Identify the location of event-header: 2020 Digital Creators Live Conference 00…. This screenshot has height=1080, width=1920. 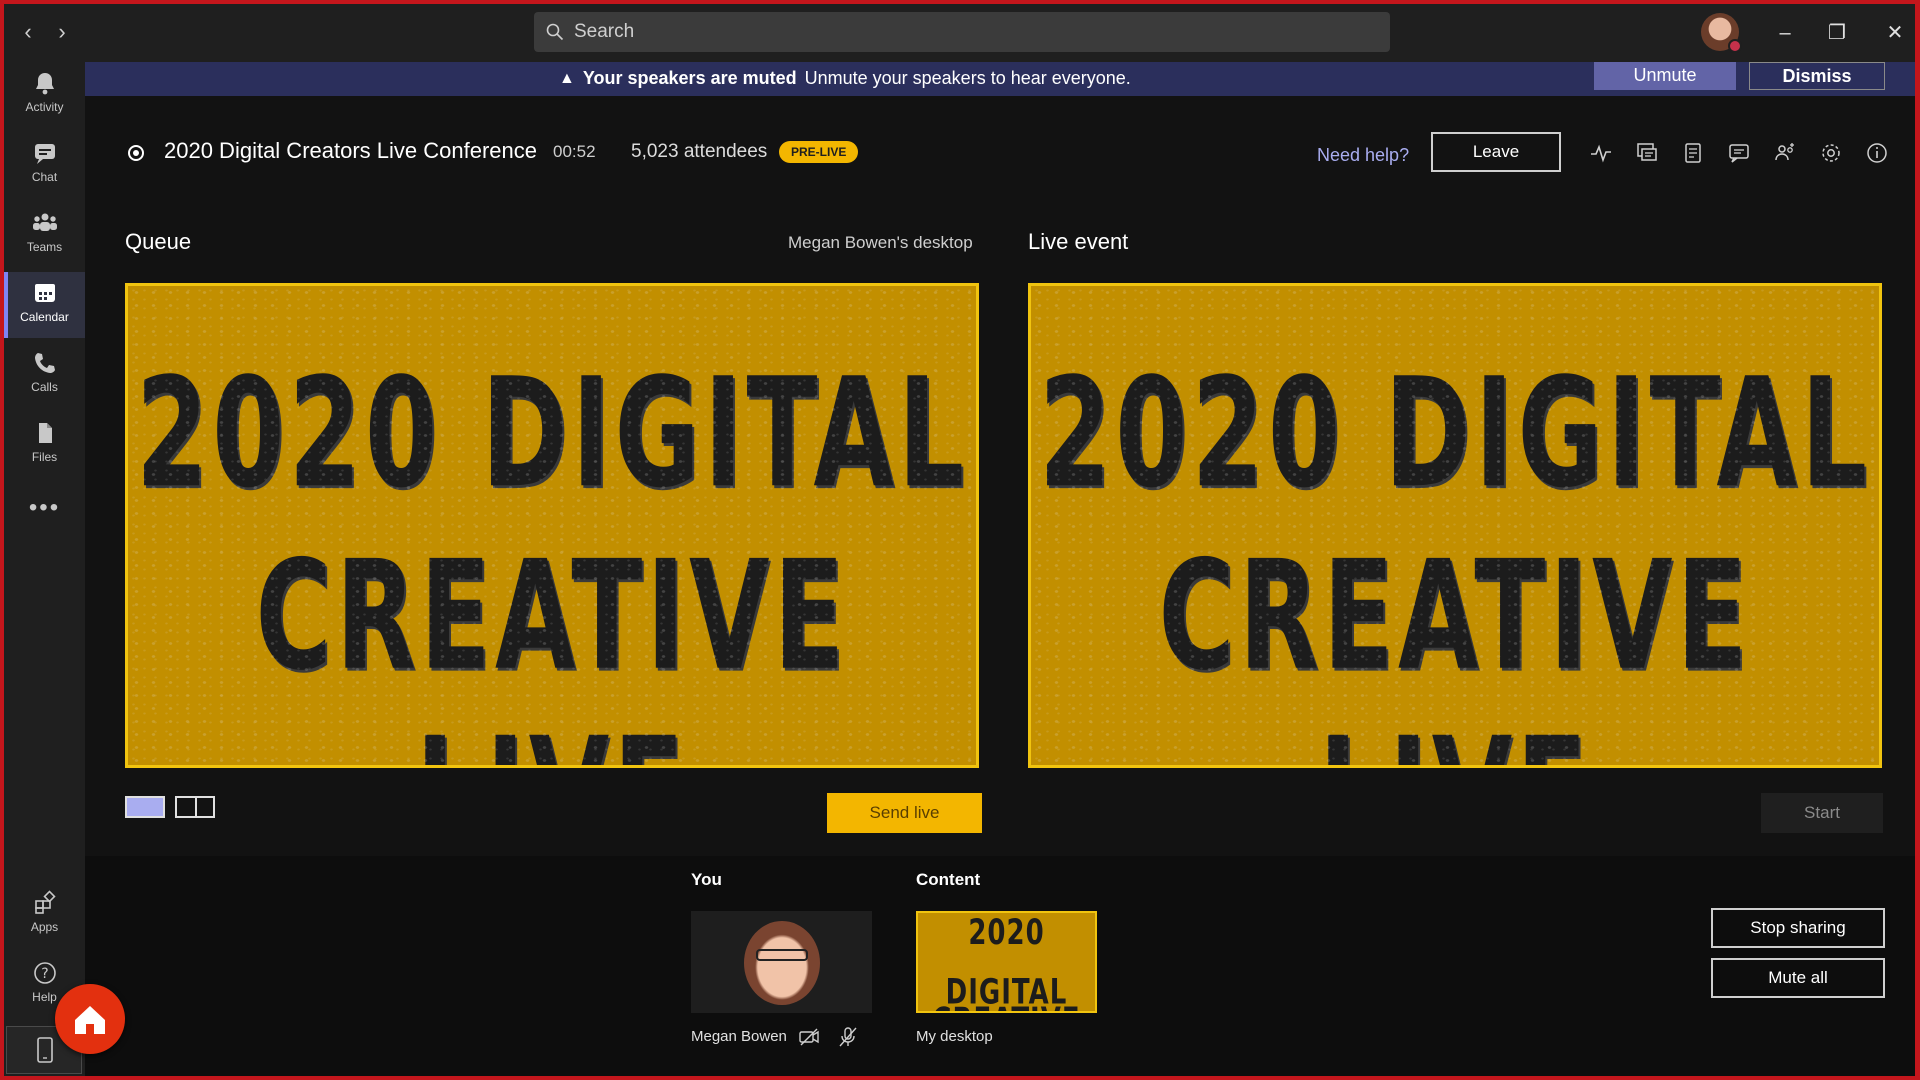
(1000, 156).